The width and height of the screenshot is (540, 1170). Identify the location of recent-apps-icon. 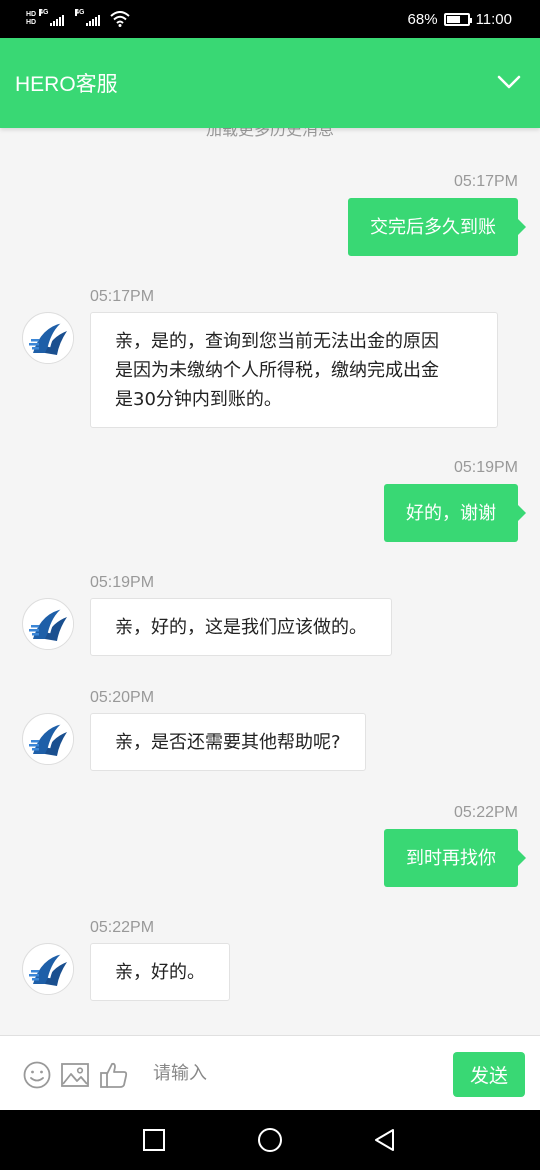
(154, 1140).